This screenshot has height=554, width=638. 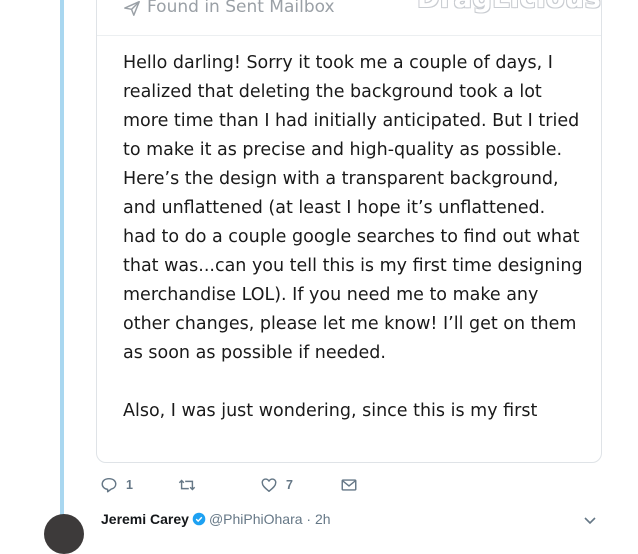 What do you see at coordinates (145, 519) in the screenshot?
I see `author-name: Jeremi Carey` at bounding box center [145, 519].